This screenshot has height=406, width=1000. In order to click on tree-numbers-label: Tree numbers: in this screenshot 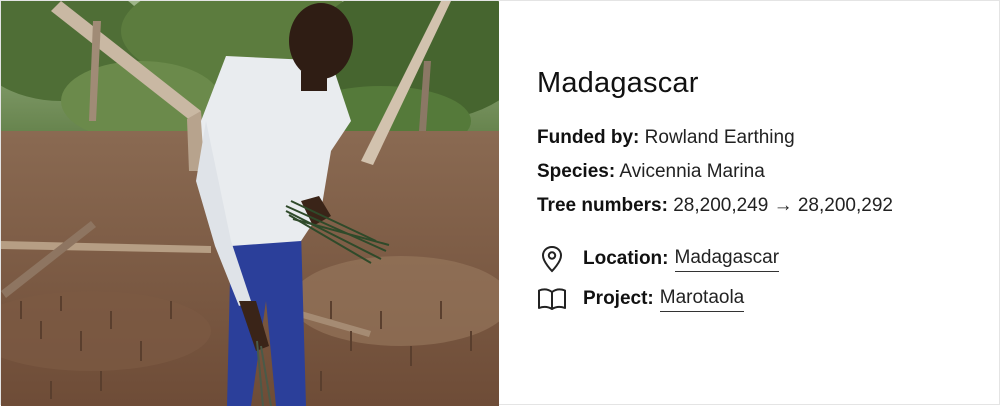, I will do `click(602, 205)`.